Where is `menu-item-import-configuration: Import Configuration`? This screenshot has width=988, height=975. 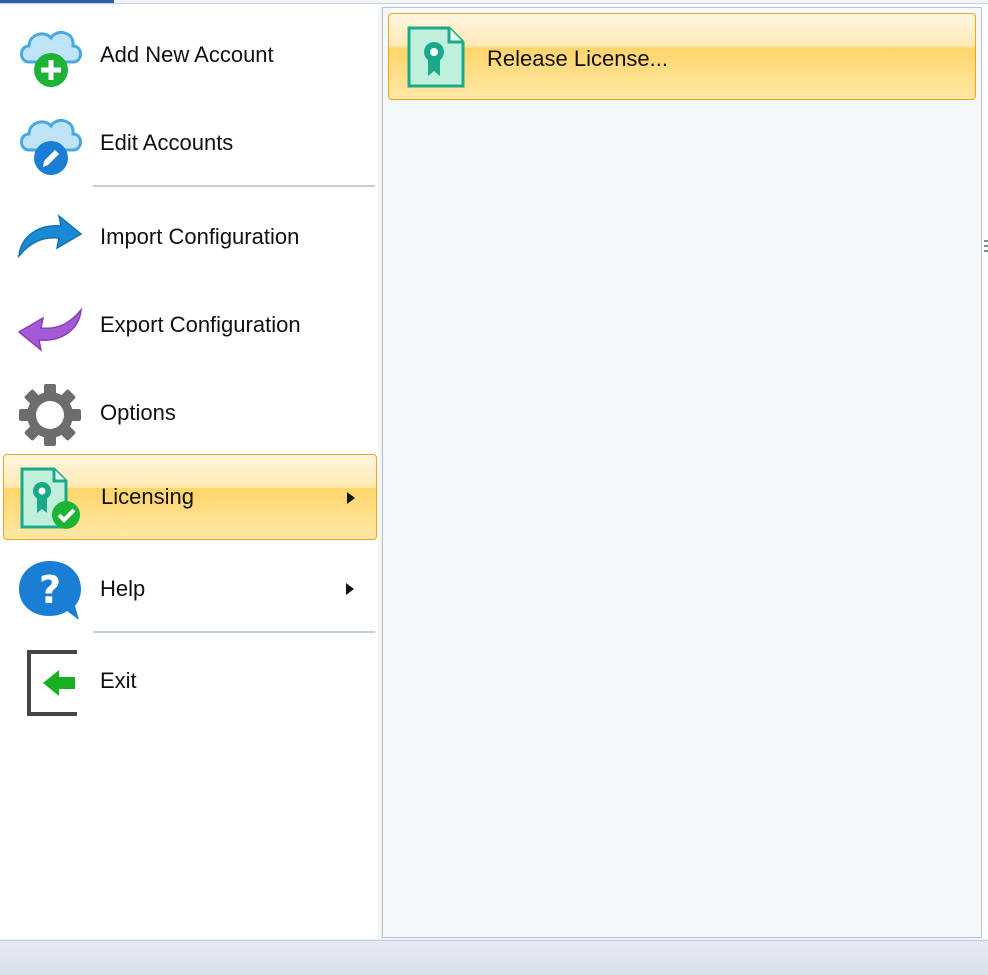
menu-item-import-configuration: Import Configuration is located at coordinates (190, 237).